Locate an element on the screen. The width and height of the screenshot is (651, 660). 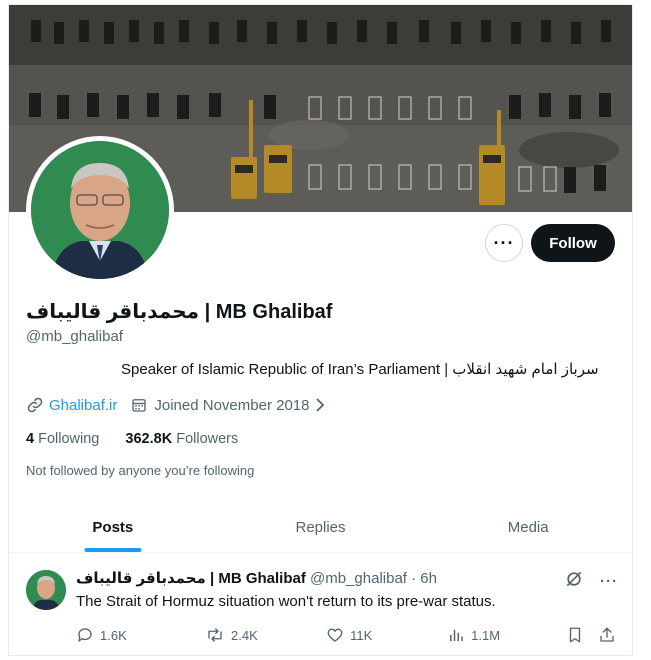
bookmark-icon is located at coordinates (575, 635).